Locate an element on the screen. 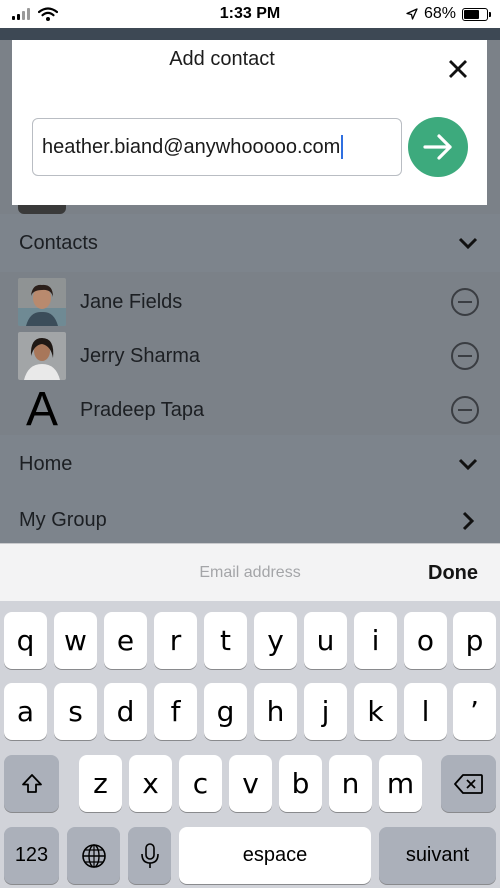  app-header-strip is located at coordinates (250, 34).